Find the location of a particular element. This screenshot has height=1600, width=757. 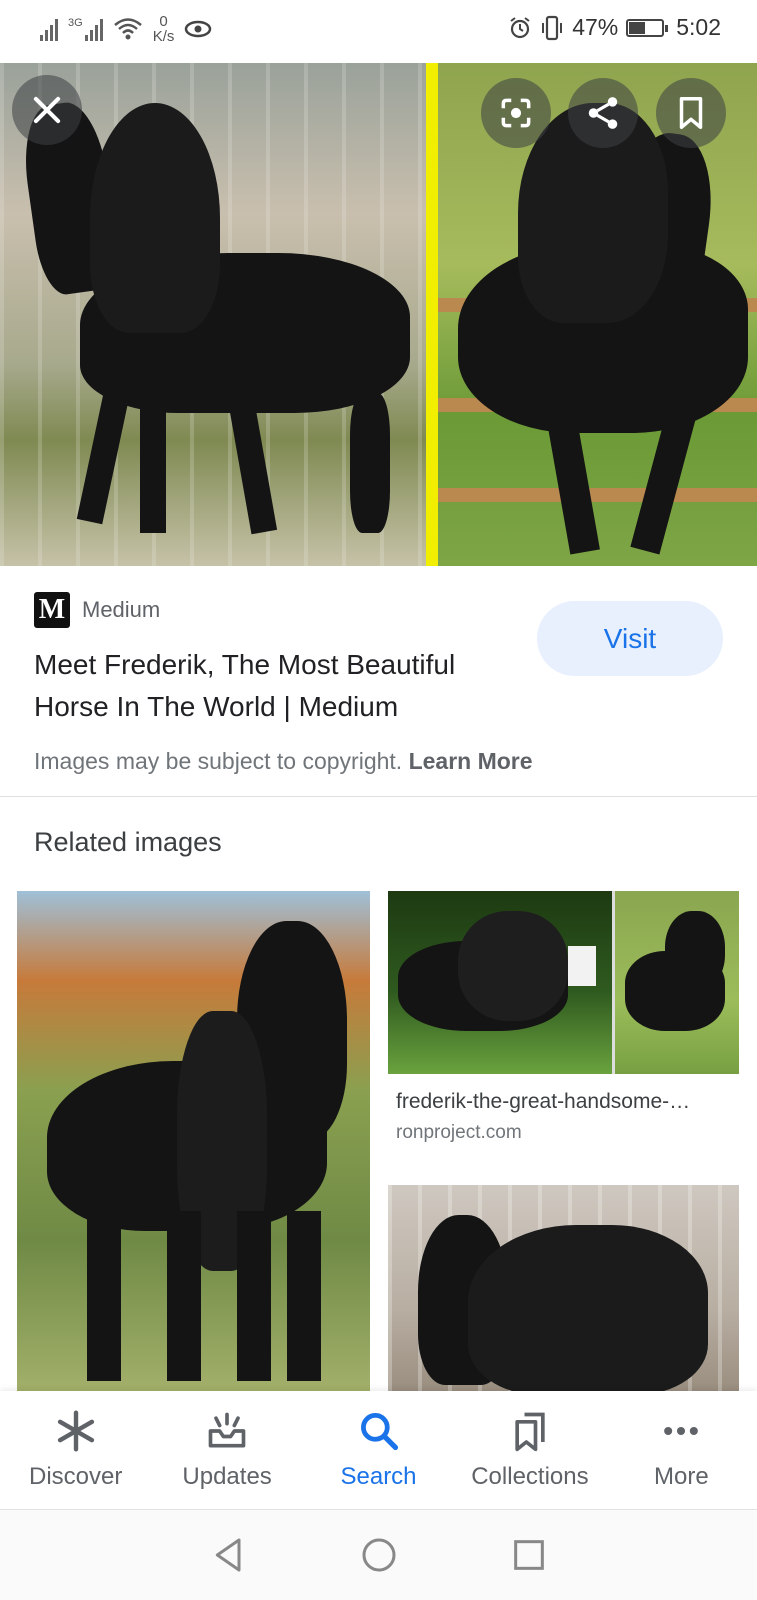

source-row: M Medium is located at coordinates (97, 610).